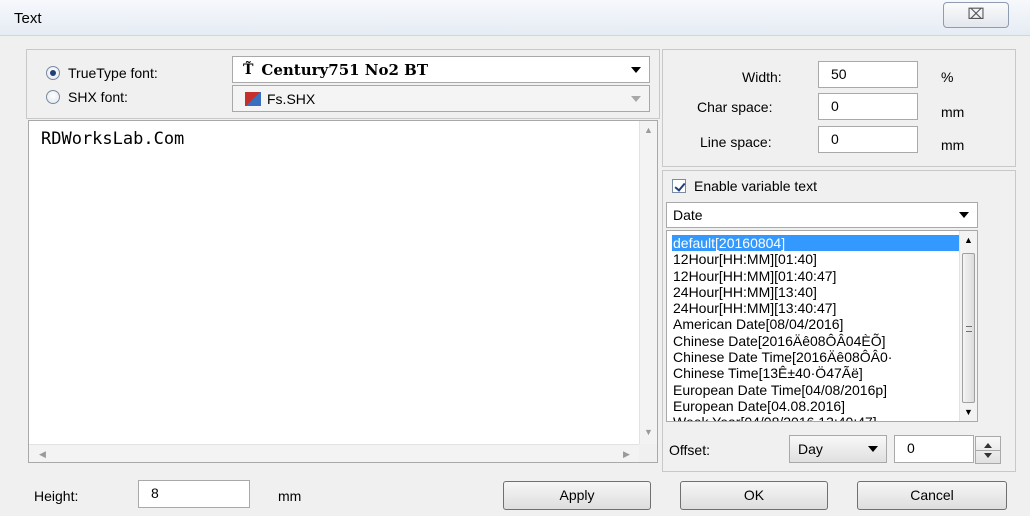  I want to click on truetype-radio, so click(53, 73).